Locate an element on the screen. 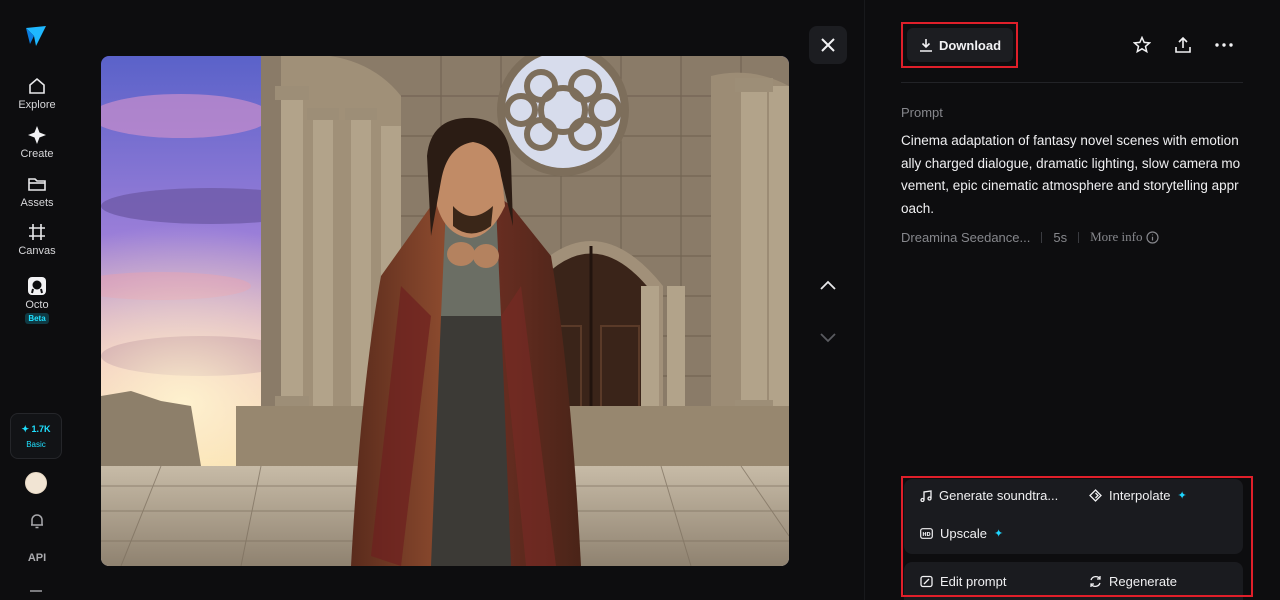 The width and height of the screenshot is (1280, 600). logo-icon is located at coordinates (36, 36).